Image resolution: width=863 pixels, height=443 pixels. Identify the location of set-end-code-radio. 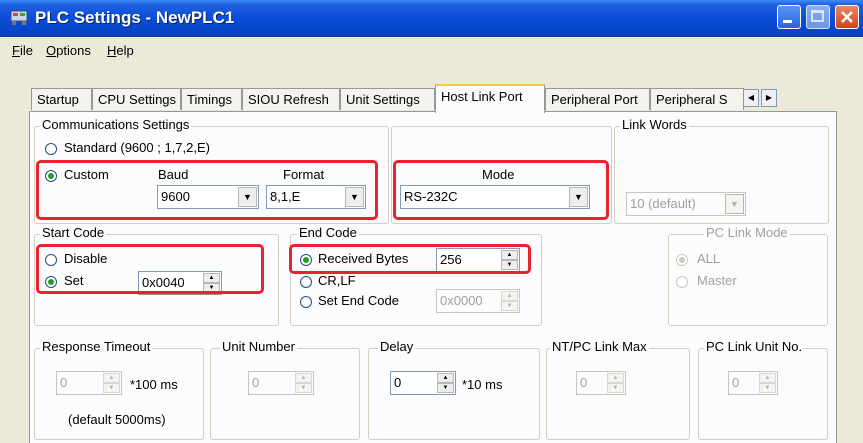
(306, 302).